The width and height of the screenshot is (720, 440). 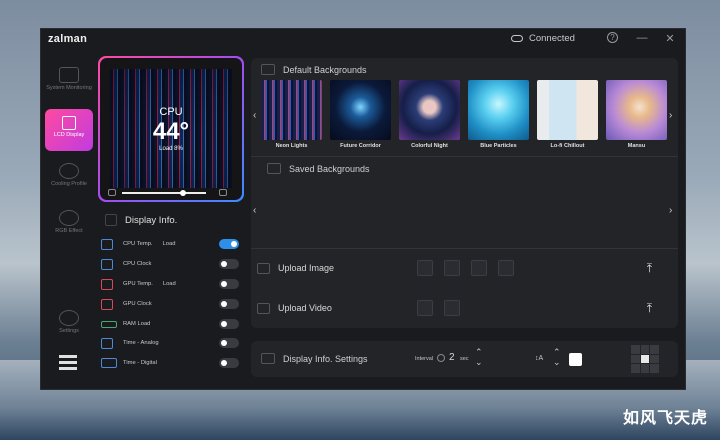 What do you see at coordinates (539, 358) in the screenshot?
I see `font-size-icon: ↕A` at bounding box center [539, 358].